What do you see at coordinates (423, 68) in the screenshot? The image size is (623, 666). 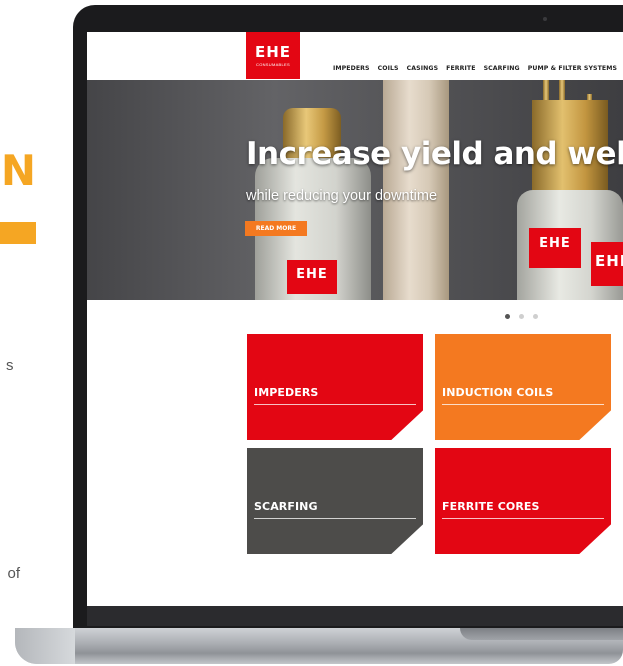 I see `nav-item-casings: CASINGS` at bounding box center [423, 68].